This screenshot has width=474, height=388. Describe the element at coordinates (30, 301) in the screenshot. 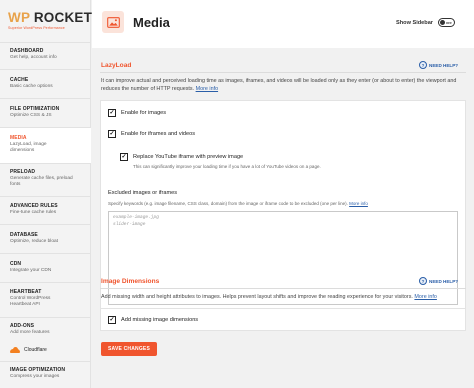

I see `sidebar-item-subtitle: Control WordPress Heartbeat API` at that location.